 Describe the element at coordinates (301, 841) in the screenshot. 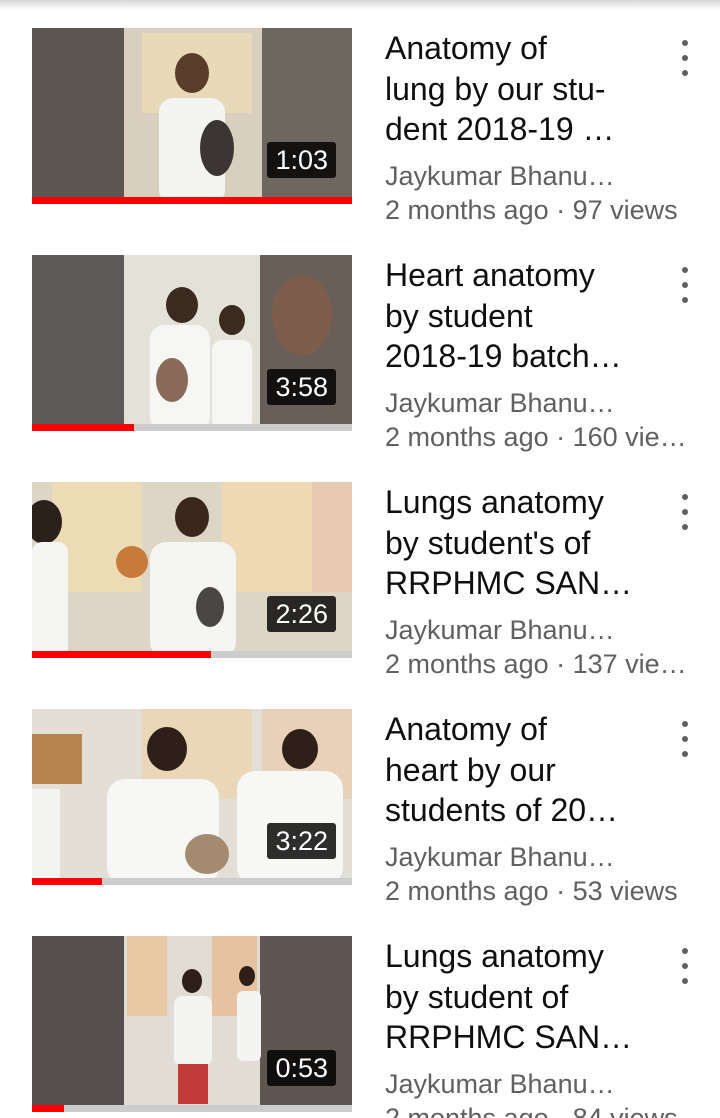

I see `video-duration: 3:22` at that location.